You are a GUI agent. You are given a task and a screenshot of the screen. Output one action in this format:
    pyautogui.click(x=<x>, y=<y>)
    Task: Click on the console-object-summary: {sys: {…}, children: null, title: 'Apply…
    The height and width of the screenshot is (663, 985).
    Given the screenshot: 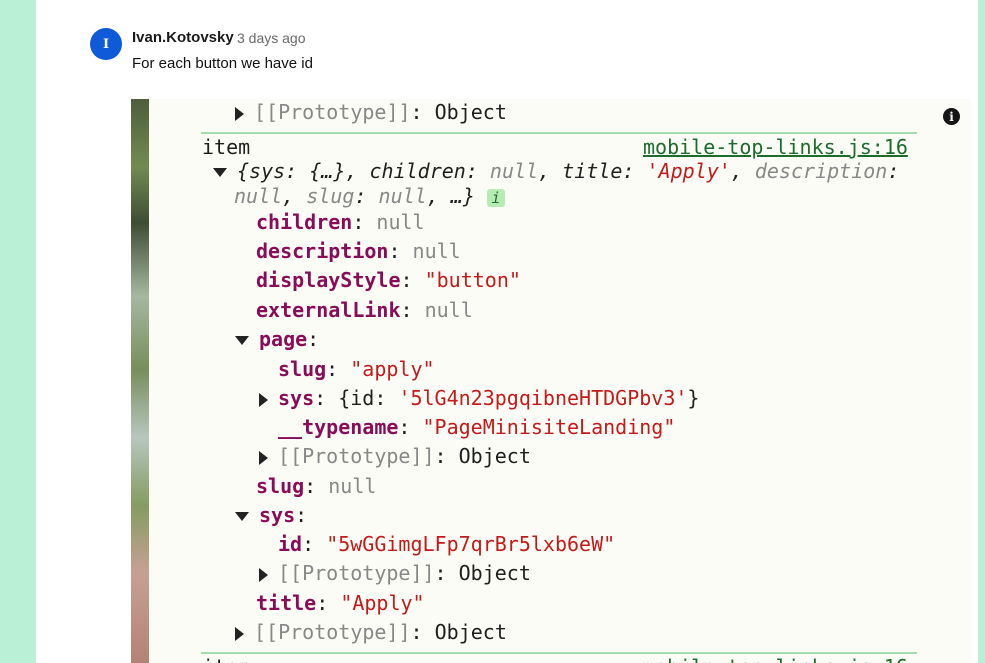 What is the action you would take?
    pyautogui.click(x=556, y=171)
    